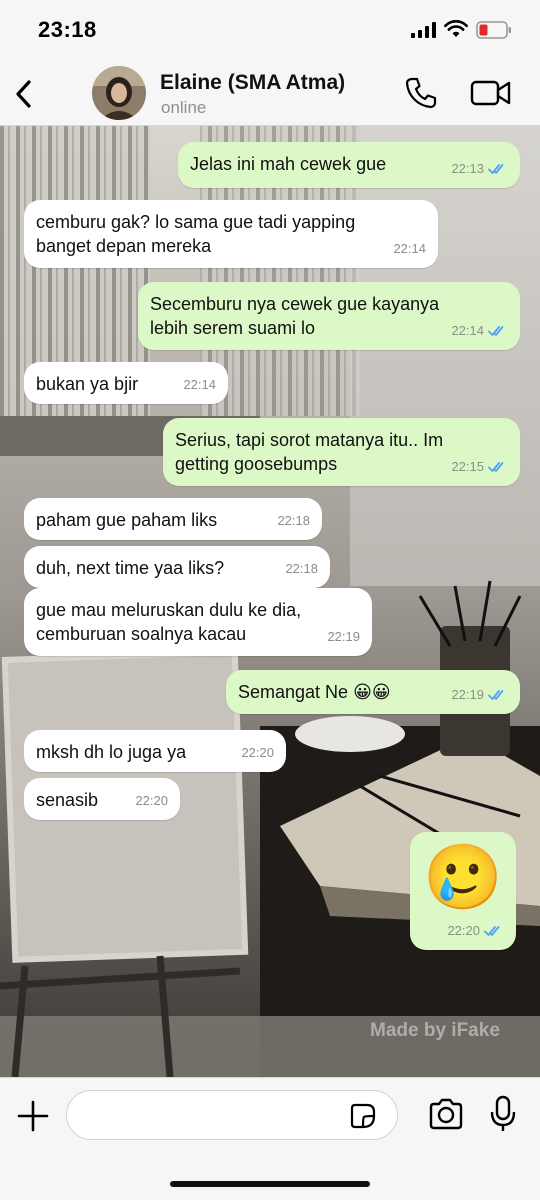  What do you see at coordinates (270, 1184) in the screenshot?
I see `home-indicator` at bounding box center [270, 1184].